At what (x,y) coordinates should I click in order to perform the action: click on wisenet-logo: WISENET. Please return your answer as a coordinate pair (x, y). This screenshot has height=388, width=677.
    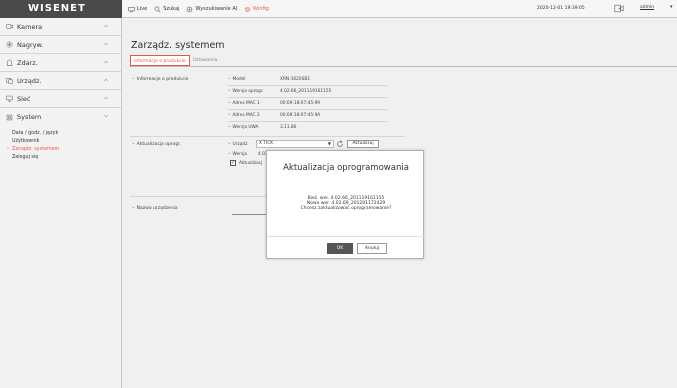
    Looking at the image, I should click on (61, 9).